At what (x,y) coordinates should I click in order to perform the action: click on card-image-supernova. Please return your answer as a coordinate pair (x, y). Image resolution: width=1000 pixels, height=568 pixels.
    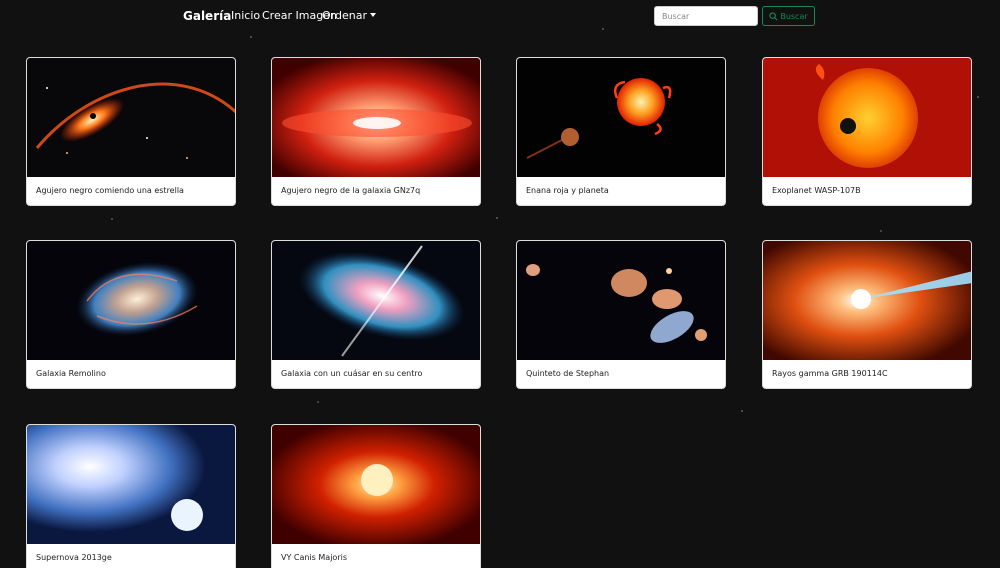
    Looking at the image, I should click on (131, 484).